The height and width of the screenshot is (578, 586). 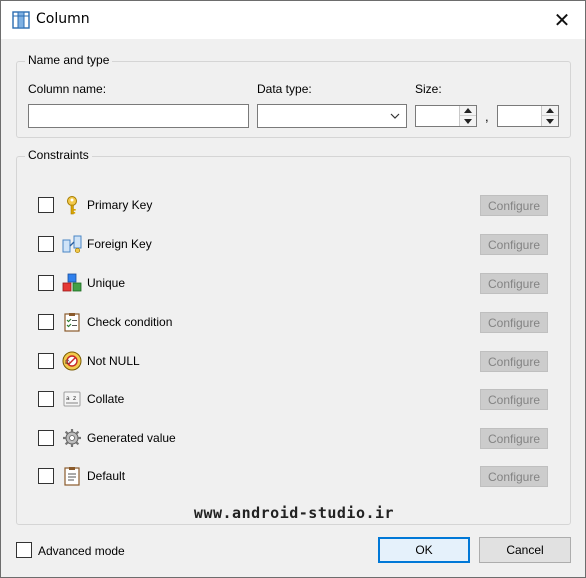 I want to click on advanced-mode-checkbox, so click(x=24, y=550).